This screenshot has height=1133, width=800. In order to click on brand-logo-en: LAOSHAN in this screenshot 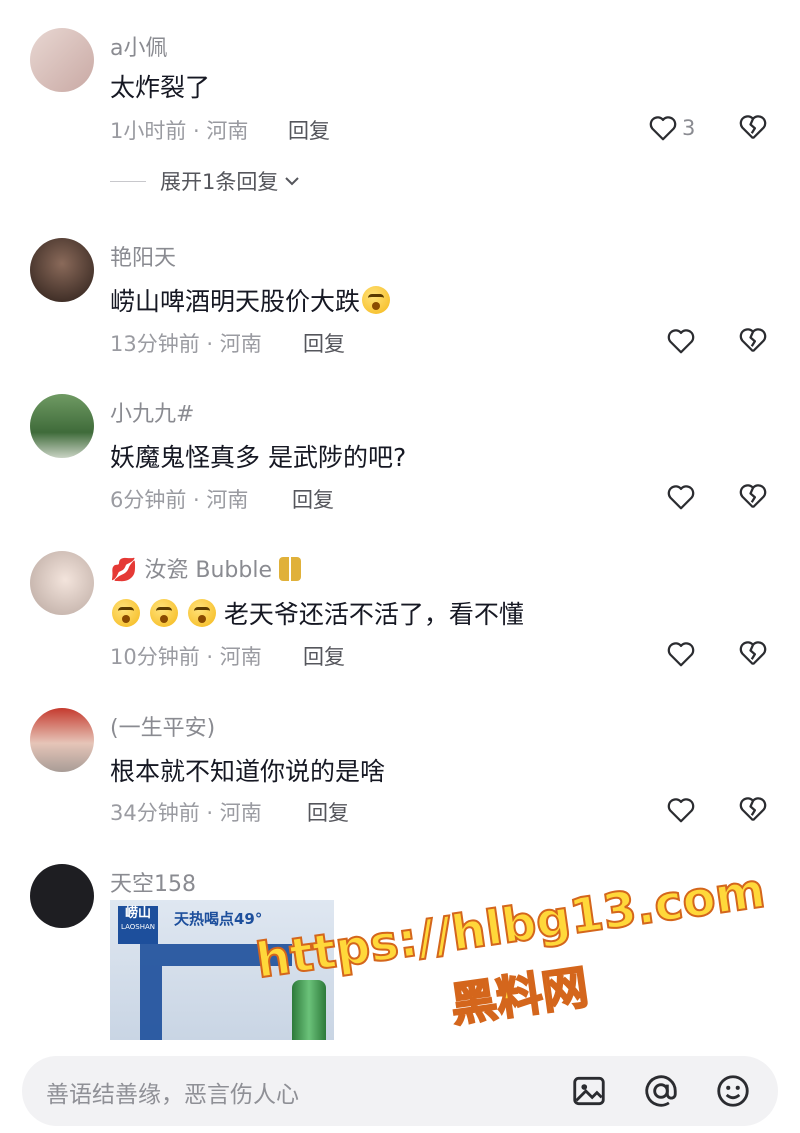, I will do `click(138, 927)`.